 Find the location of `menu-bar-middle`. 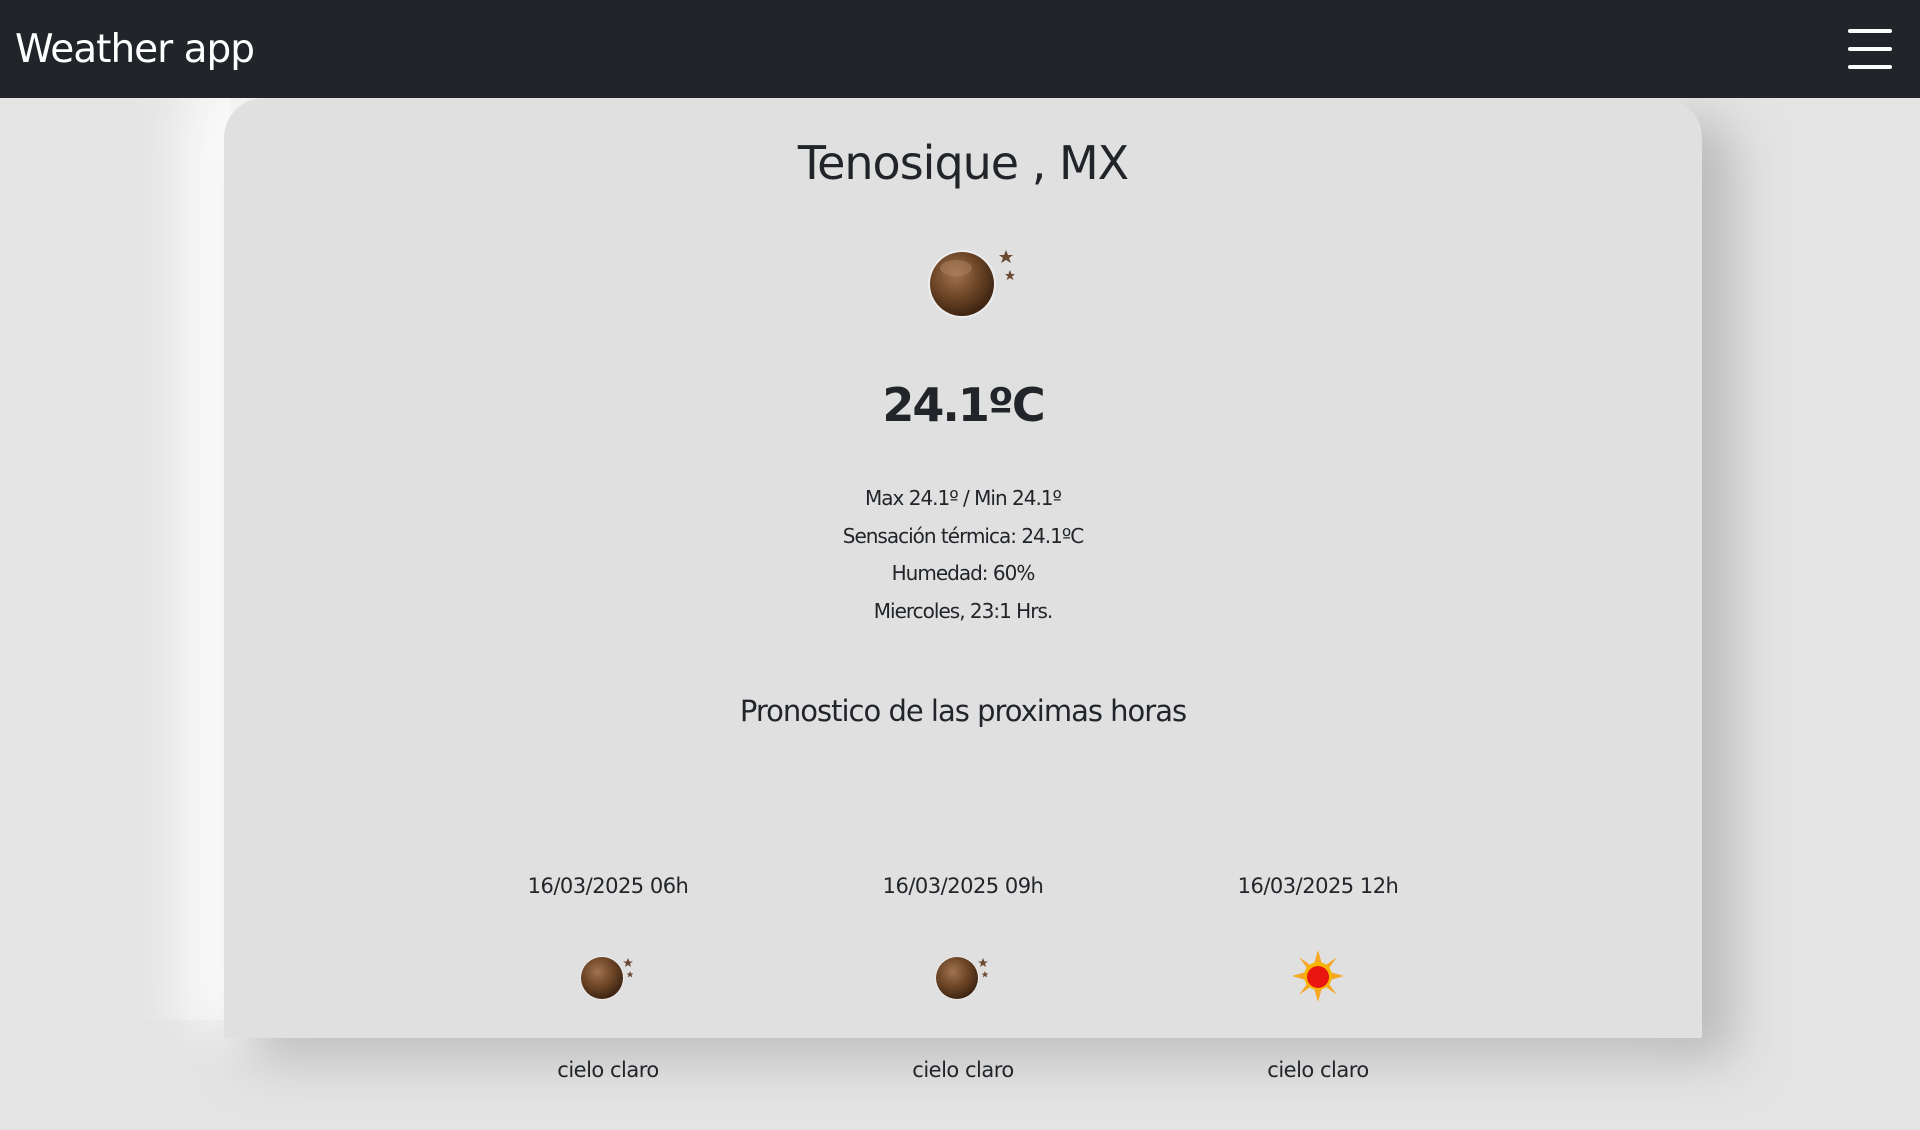

menu-bar-middle is located at coordinates (1870, 49).